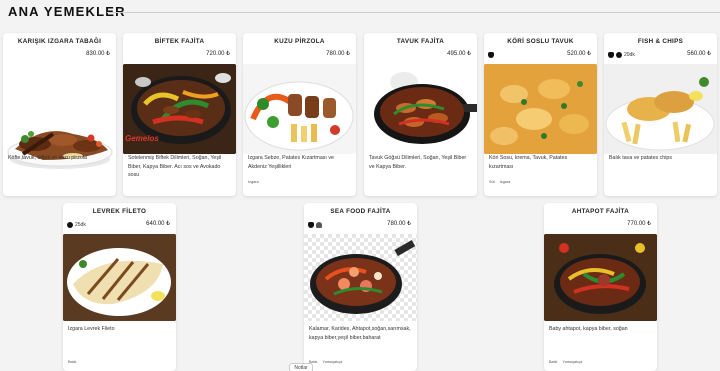 The height and width of the screenshot is (371, 720). Describe the element at coordinates (299, 41) in the screenshot. I see `card-title: KUZU PİRZOLA` at that location.